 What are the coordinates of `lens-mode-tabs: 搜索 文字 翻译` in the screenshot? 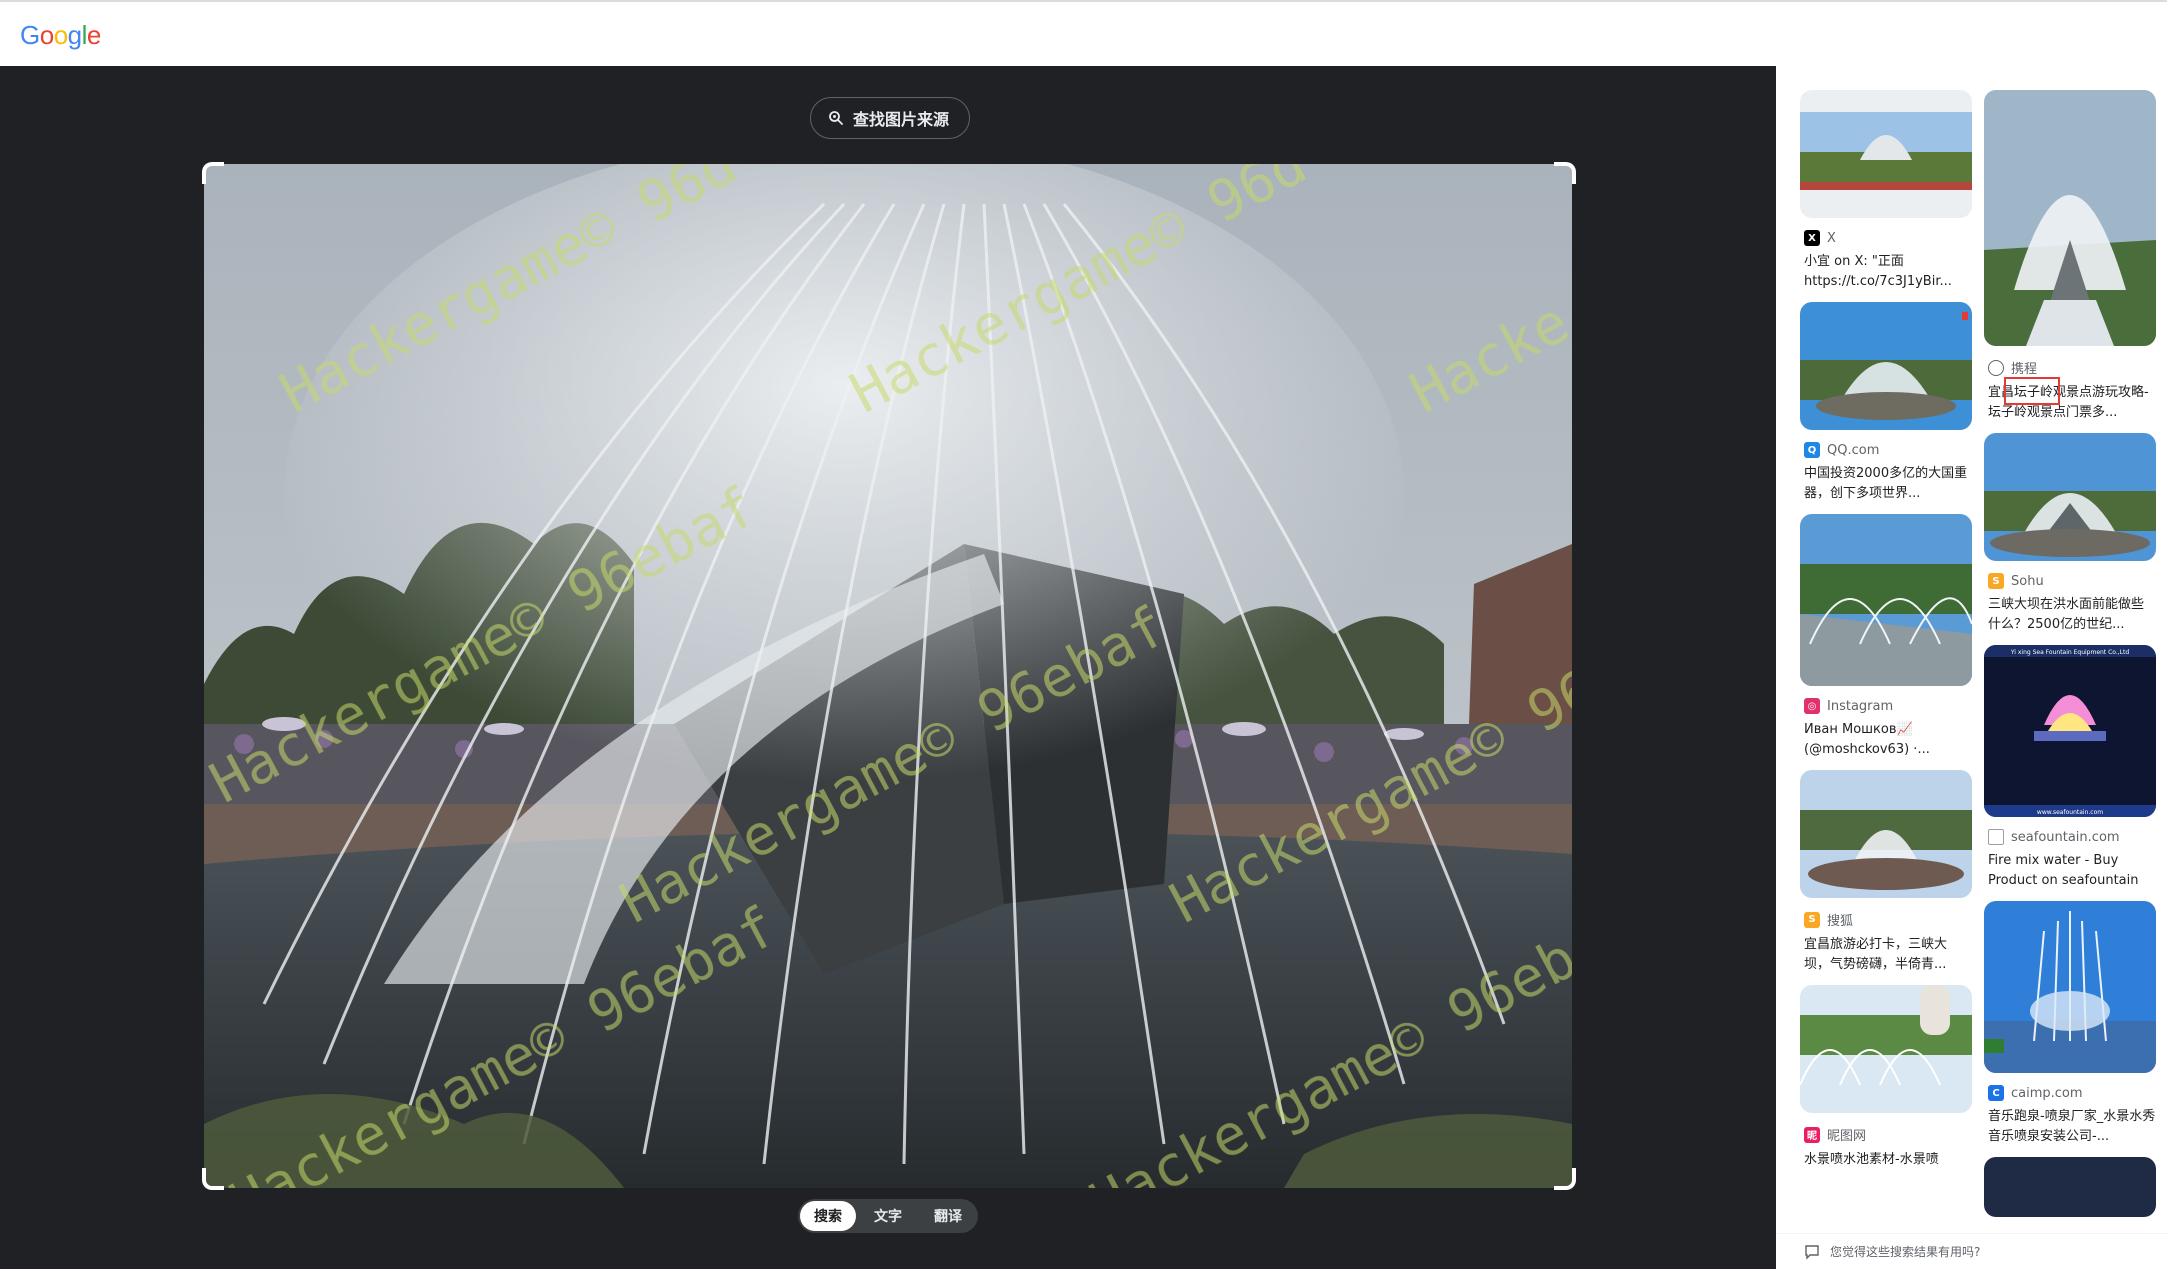 It's located at (888, 1216).